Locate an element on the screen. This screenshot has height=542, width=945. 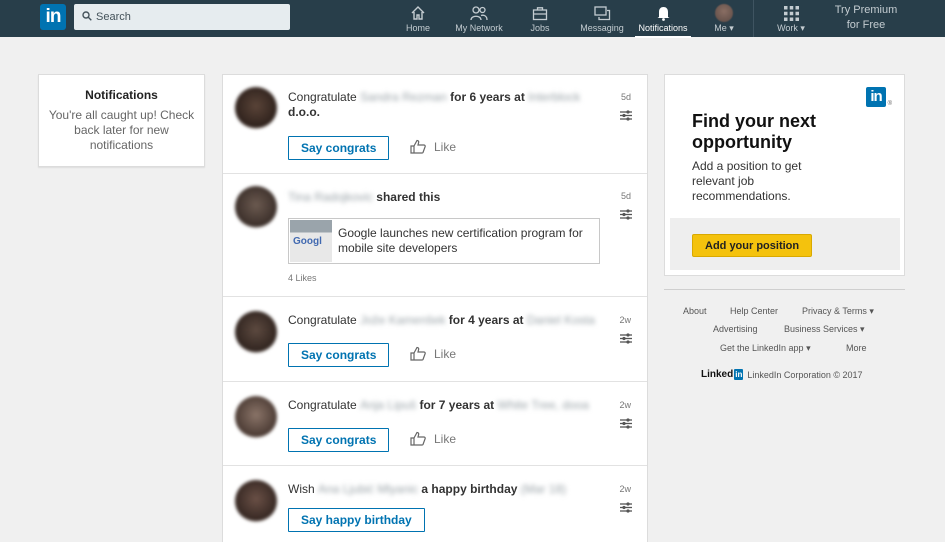
text-prefix: Wish is located at coordinates (301, 489).